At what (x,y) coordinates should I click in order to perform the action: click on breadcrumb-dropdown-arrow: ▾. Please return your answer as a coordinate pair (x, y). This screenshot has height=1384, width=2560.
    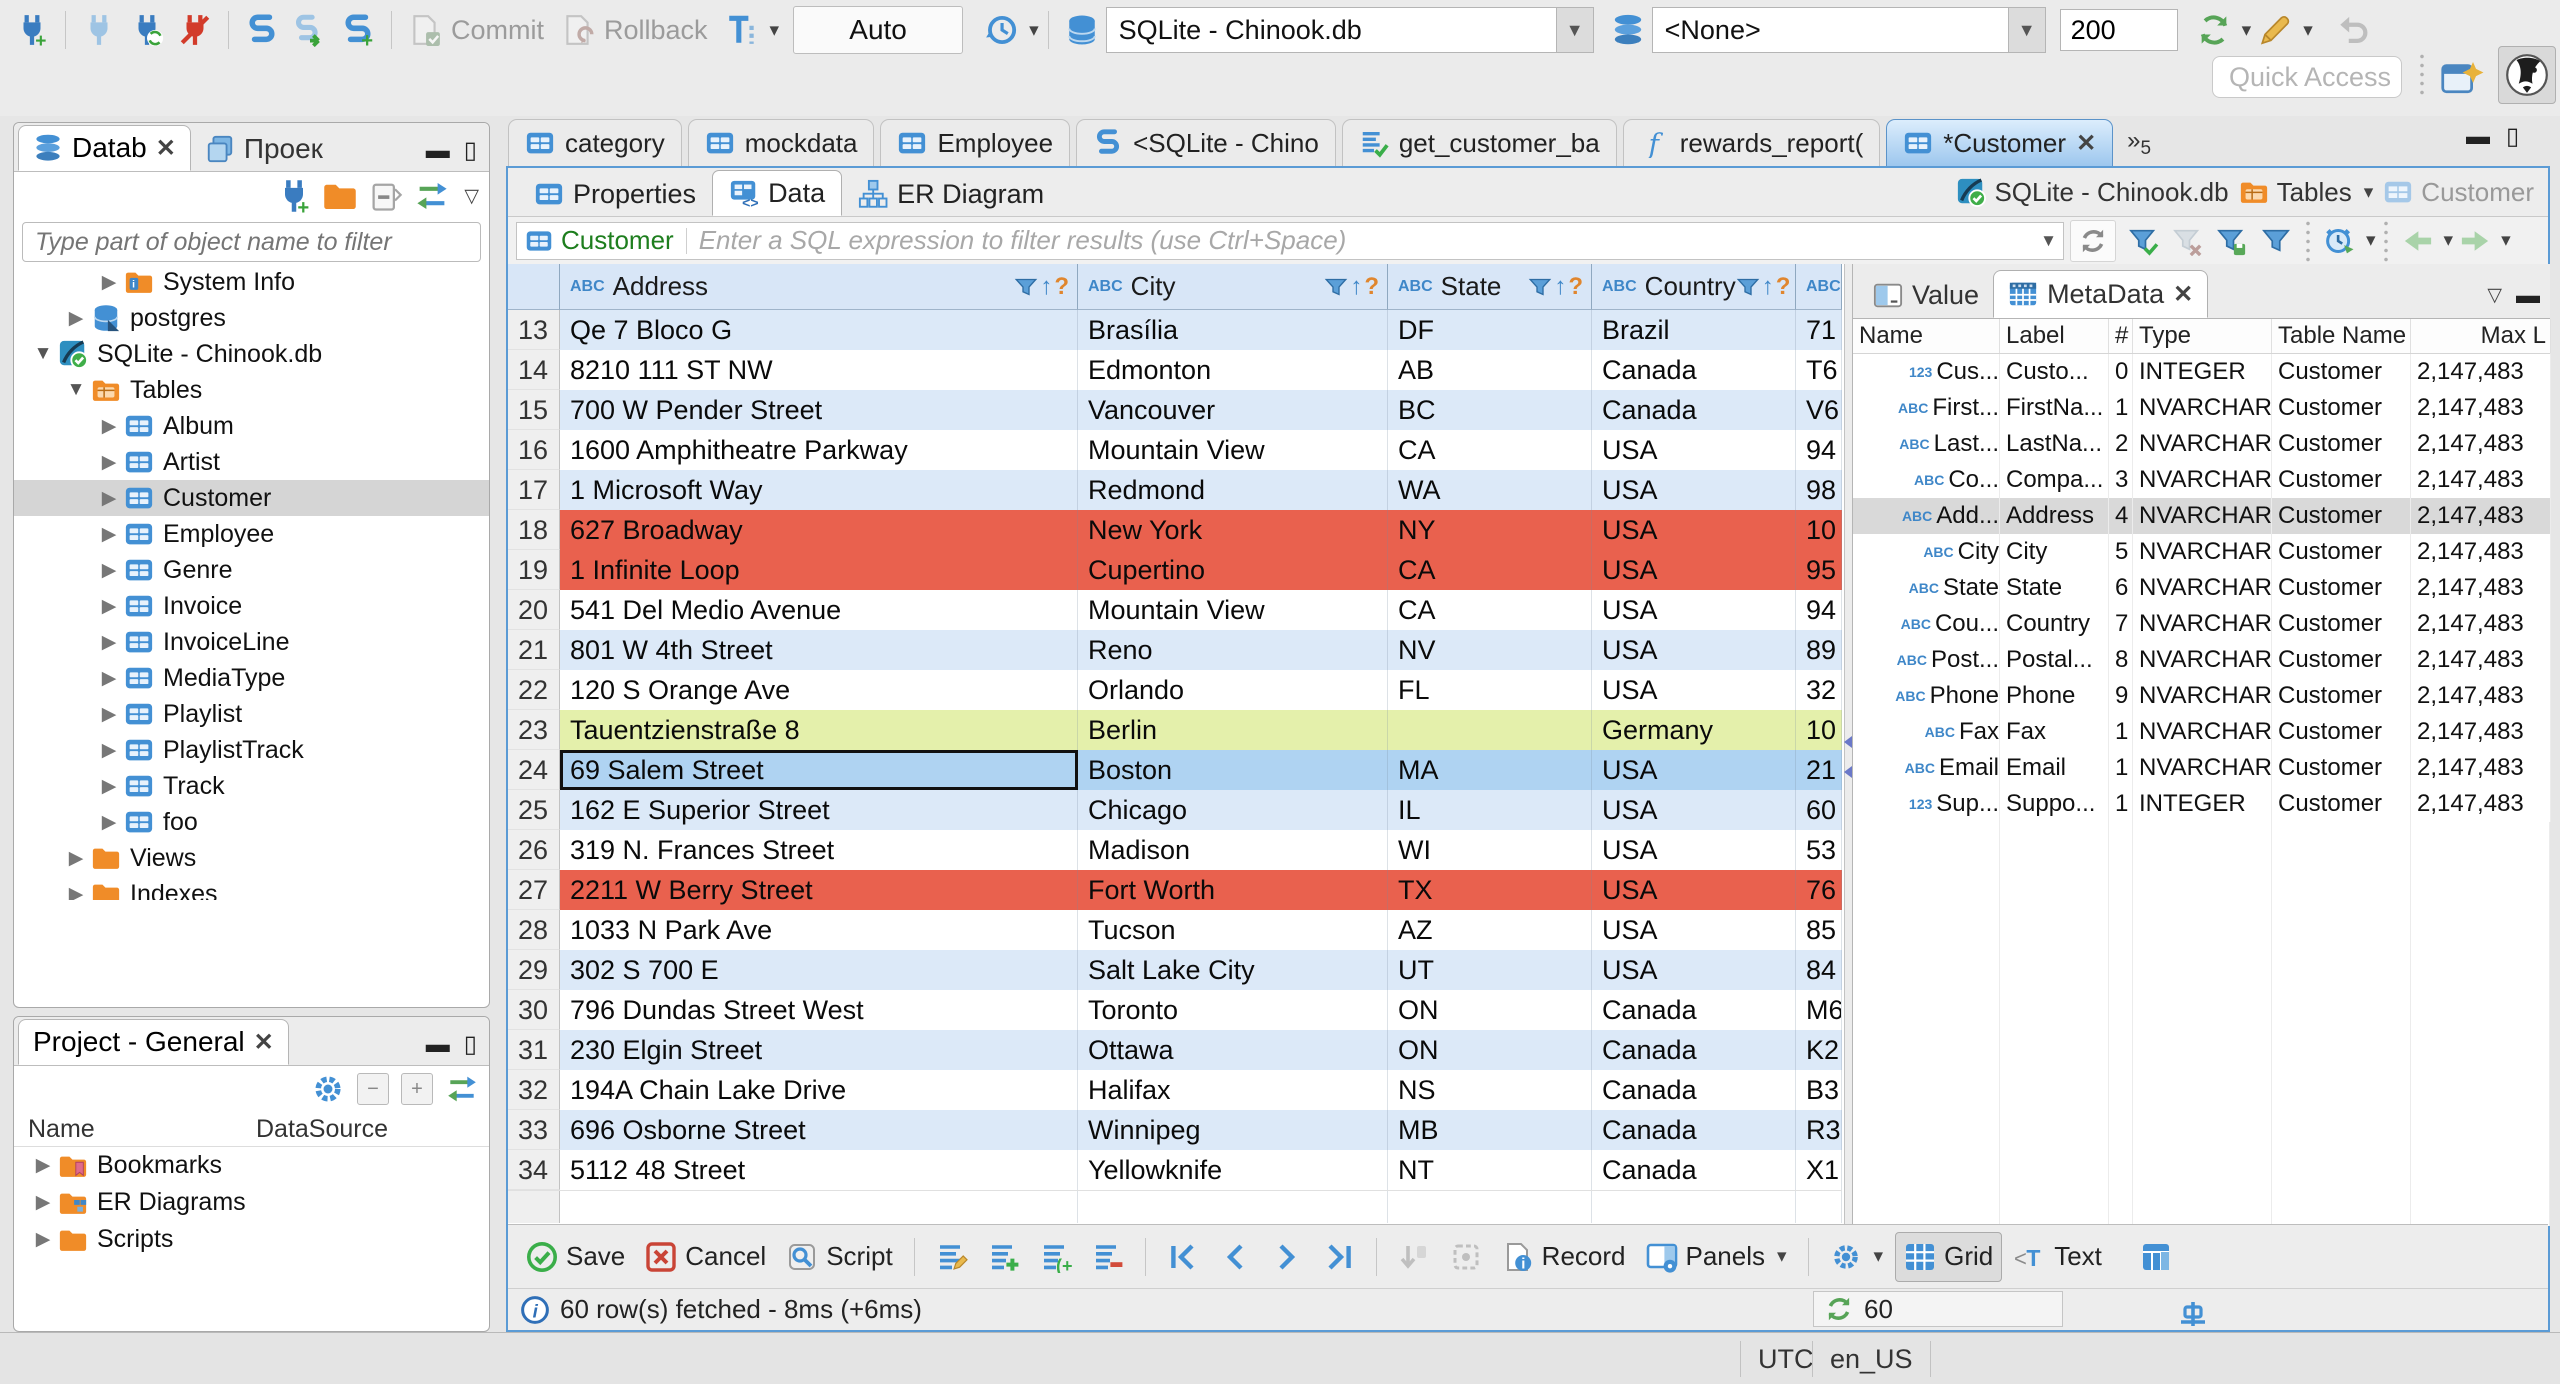
    Looking at the image, I should click on (2369, 192).